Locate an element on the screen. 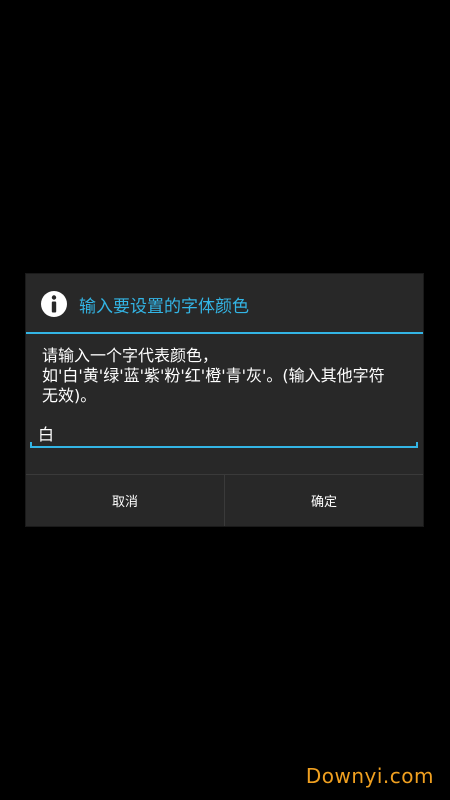 The image size is (450, 800). watermark: Downyi.com is located at coordinates (369, 776).